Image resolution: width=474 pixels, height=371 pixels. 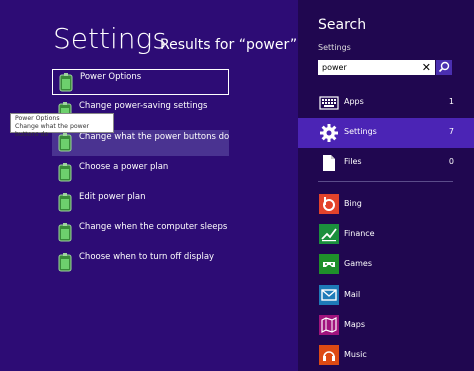 What do you see at coordinates (386, 234) in the screenshot?
I see `app-finance: Finance` at bounding box center [386, 234].